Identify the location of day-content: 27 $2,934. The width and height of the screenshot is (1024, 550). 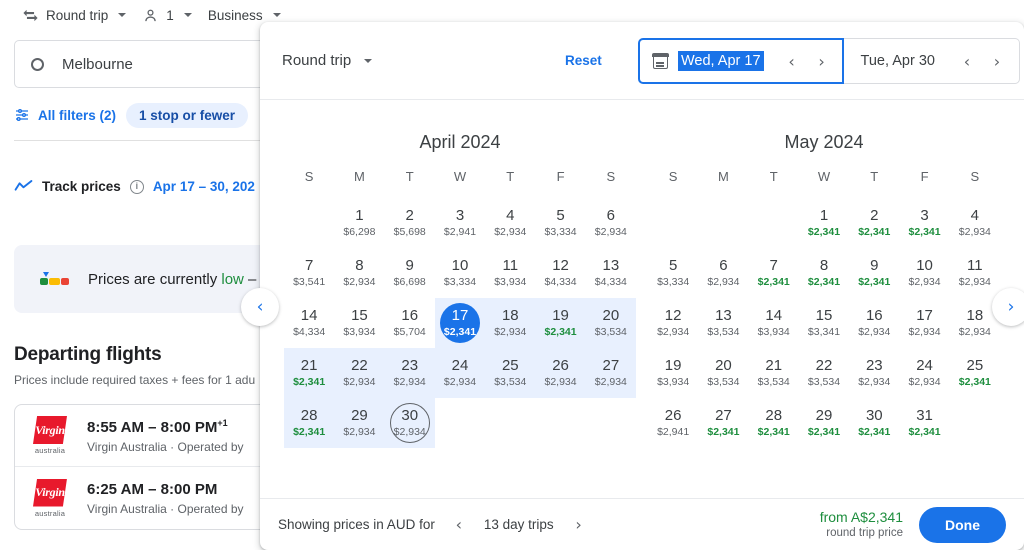
(611, 373).